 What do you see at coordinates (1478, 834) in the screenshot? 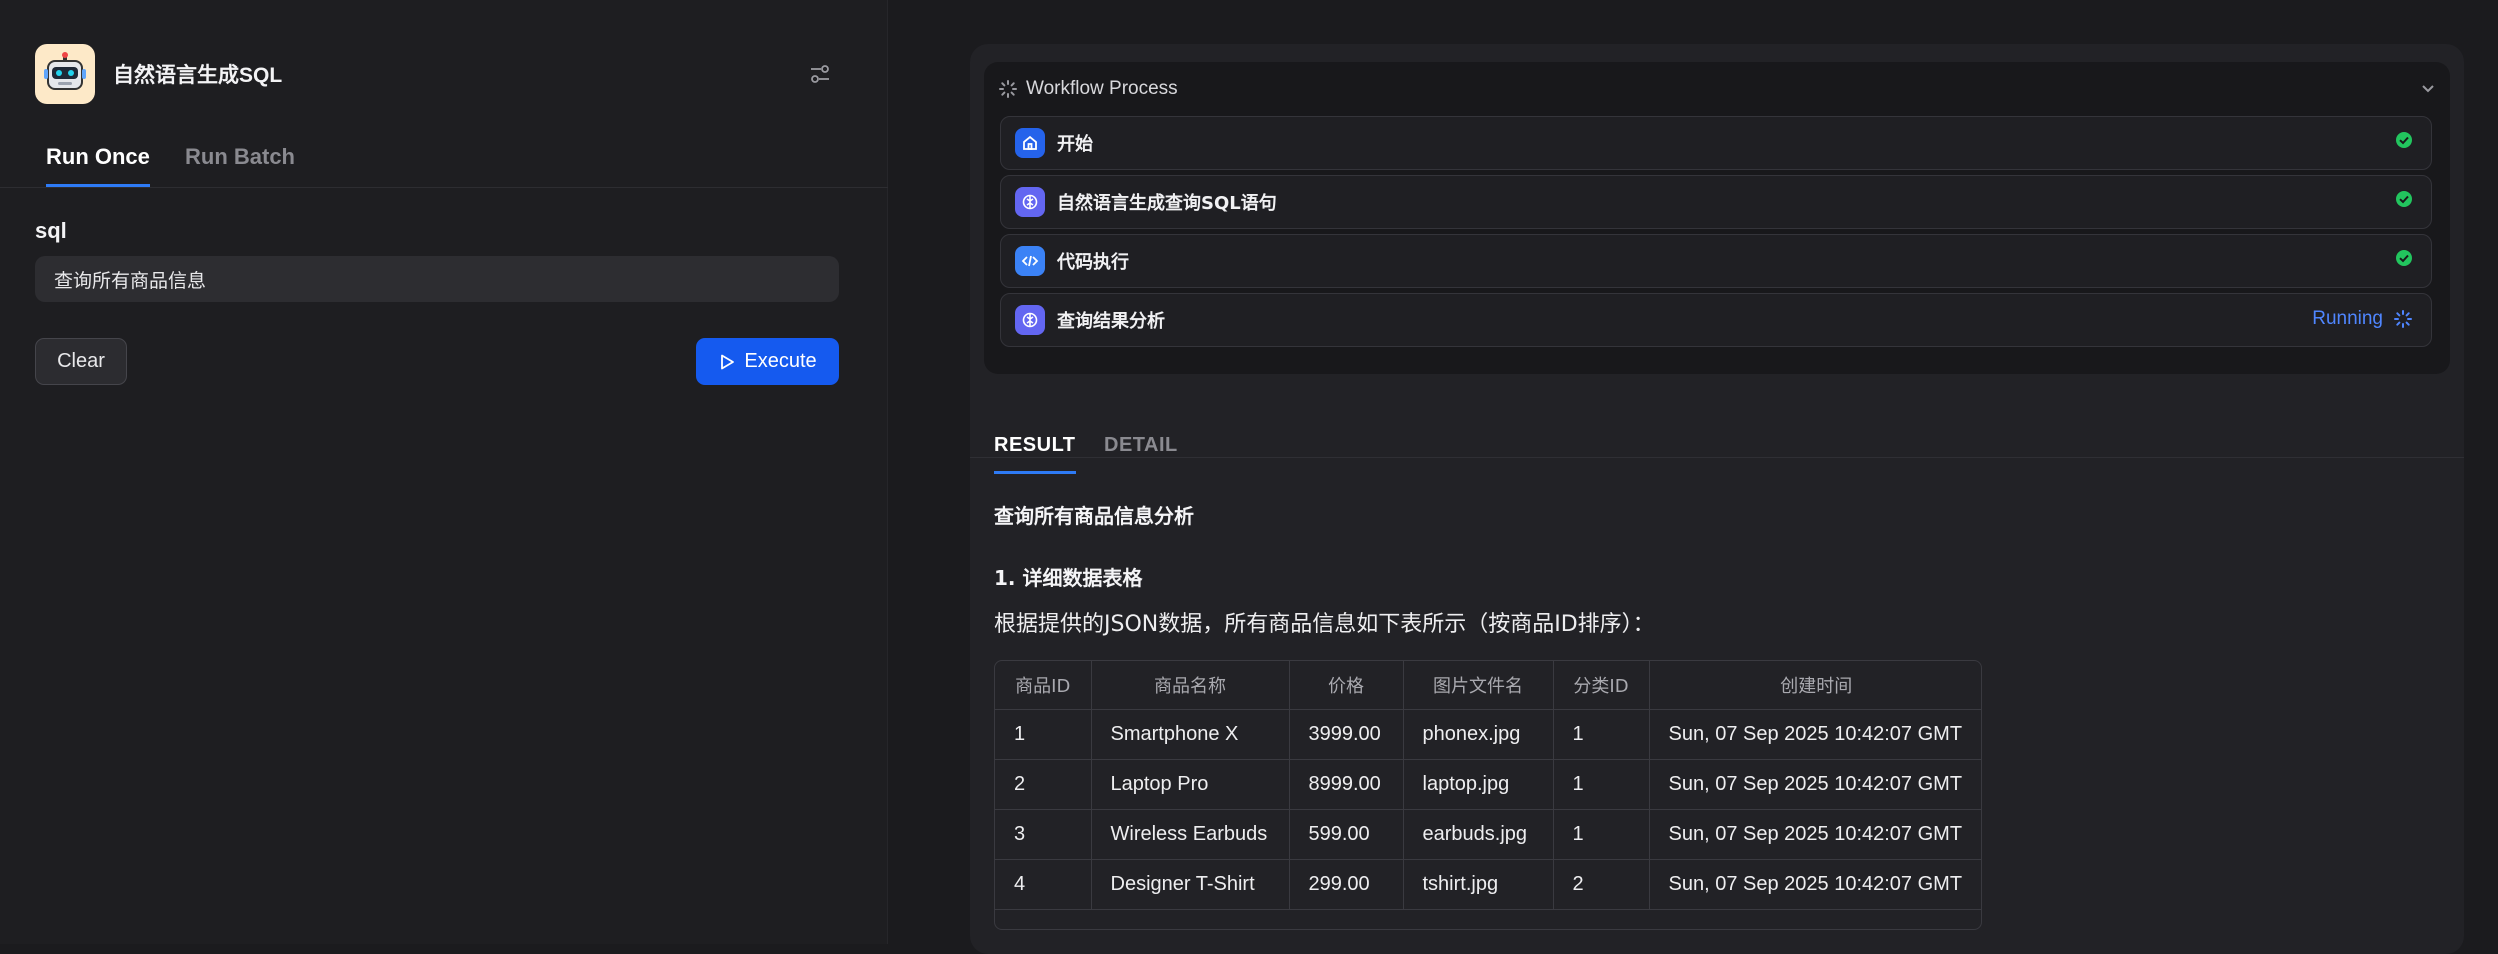
I see `table-cell: earbuds.jpg` at bounding box center [1478, 834].